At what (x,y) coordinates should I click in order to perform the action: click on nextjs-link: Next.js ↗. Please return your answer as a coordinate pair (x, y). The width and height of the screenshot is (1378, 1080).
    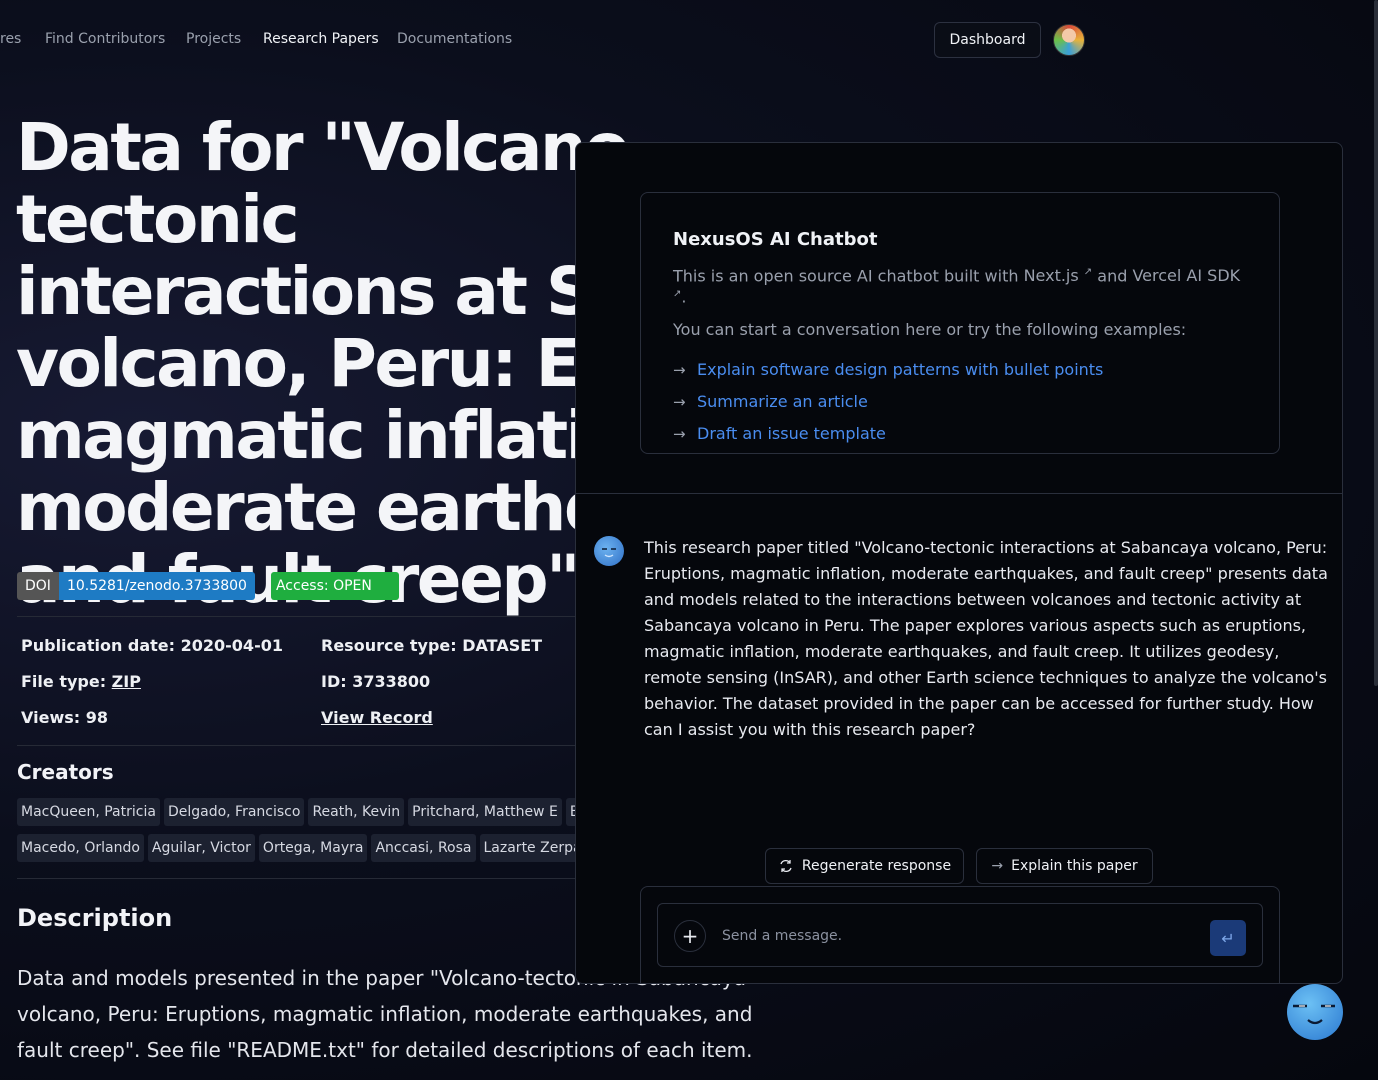
    Looking at the image, I should click on (1058, 275).